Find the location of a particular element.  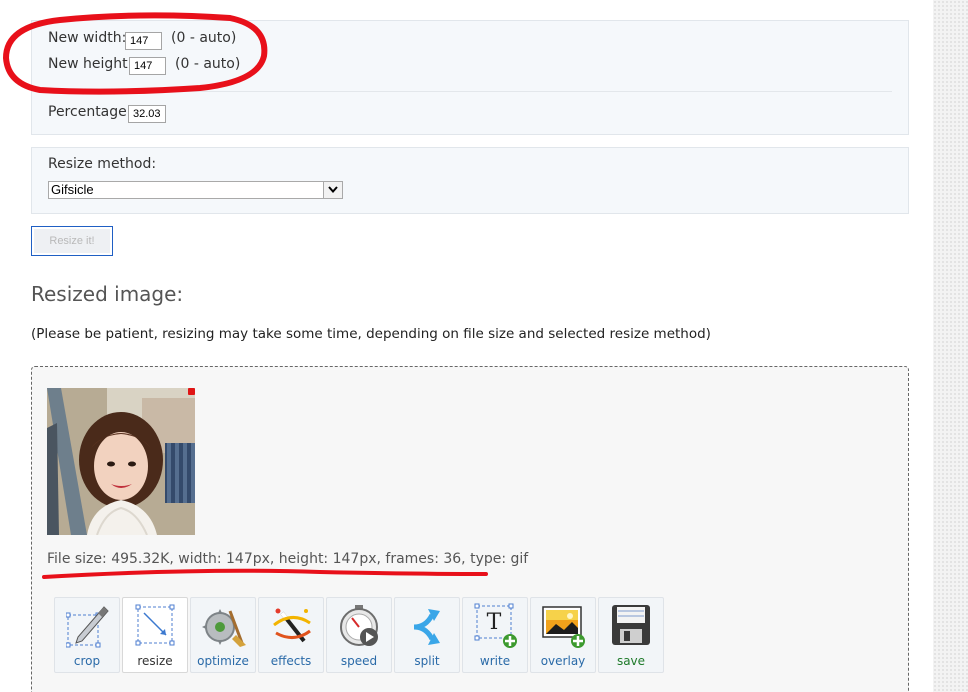

crop-icon is located at coordinates (87, 627).